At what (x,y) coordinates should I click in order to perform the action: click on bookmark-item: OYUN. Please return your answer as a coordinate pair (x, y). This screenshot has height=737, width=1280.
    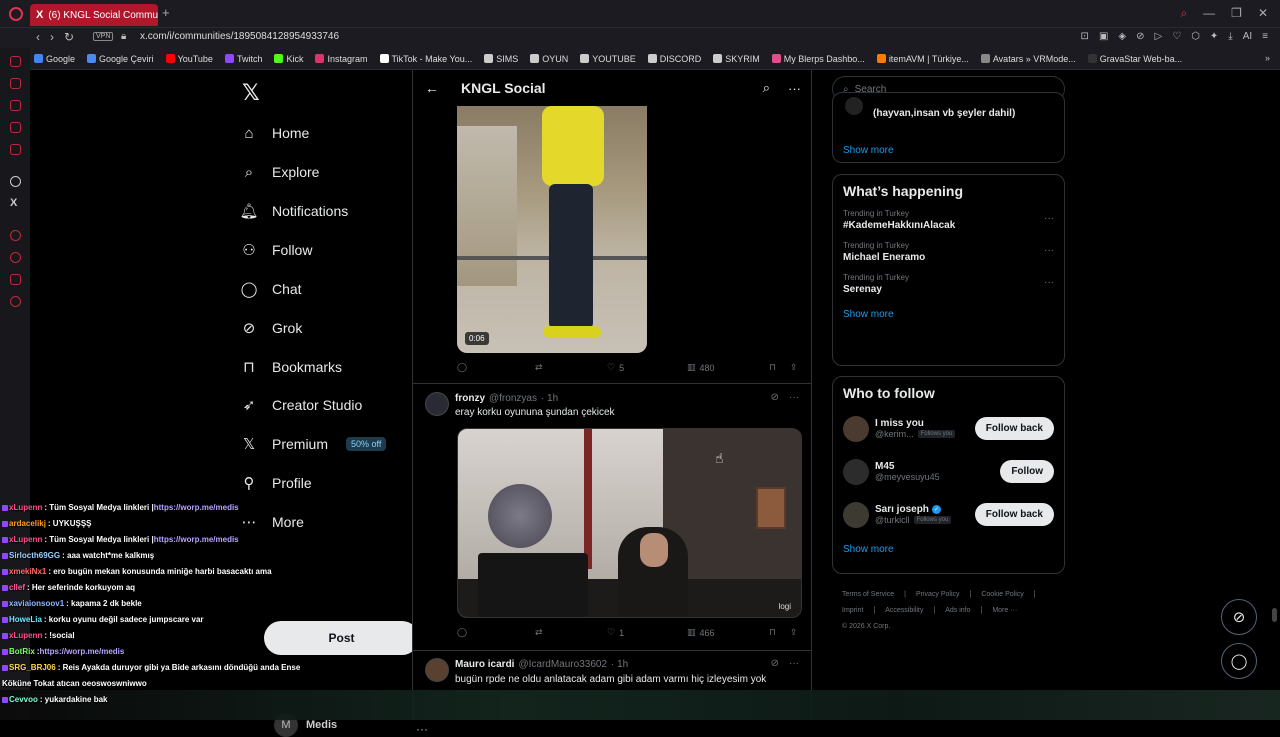
    Looking at the image, I should click on (549, 59).